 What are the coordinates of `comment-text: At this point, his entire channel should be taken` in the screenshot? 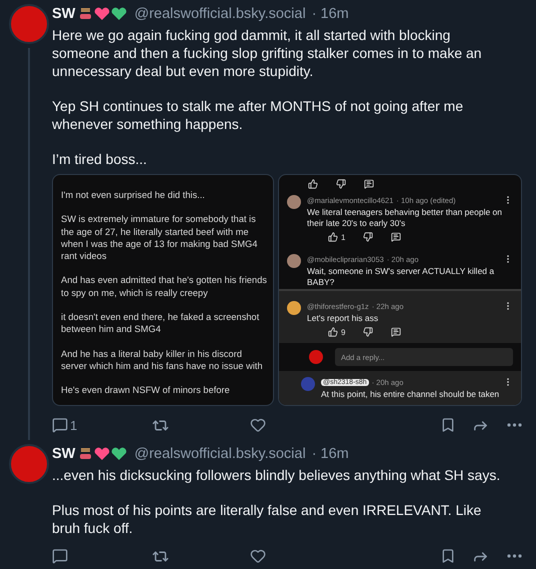 It's located at (410, 394).